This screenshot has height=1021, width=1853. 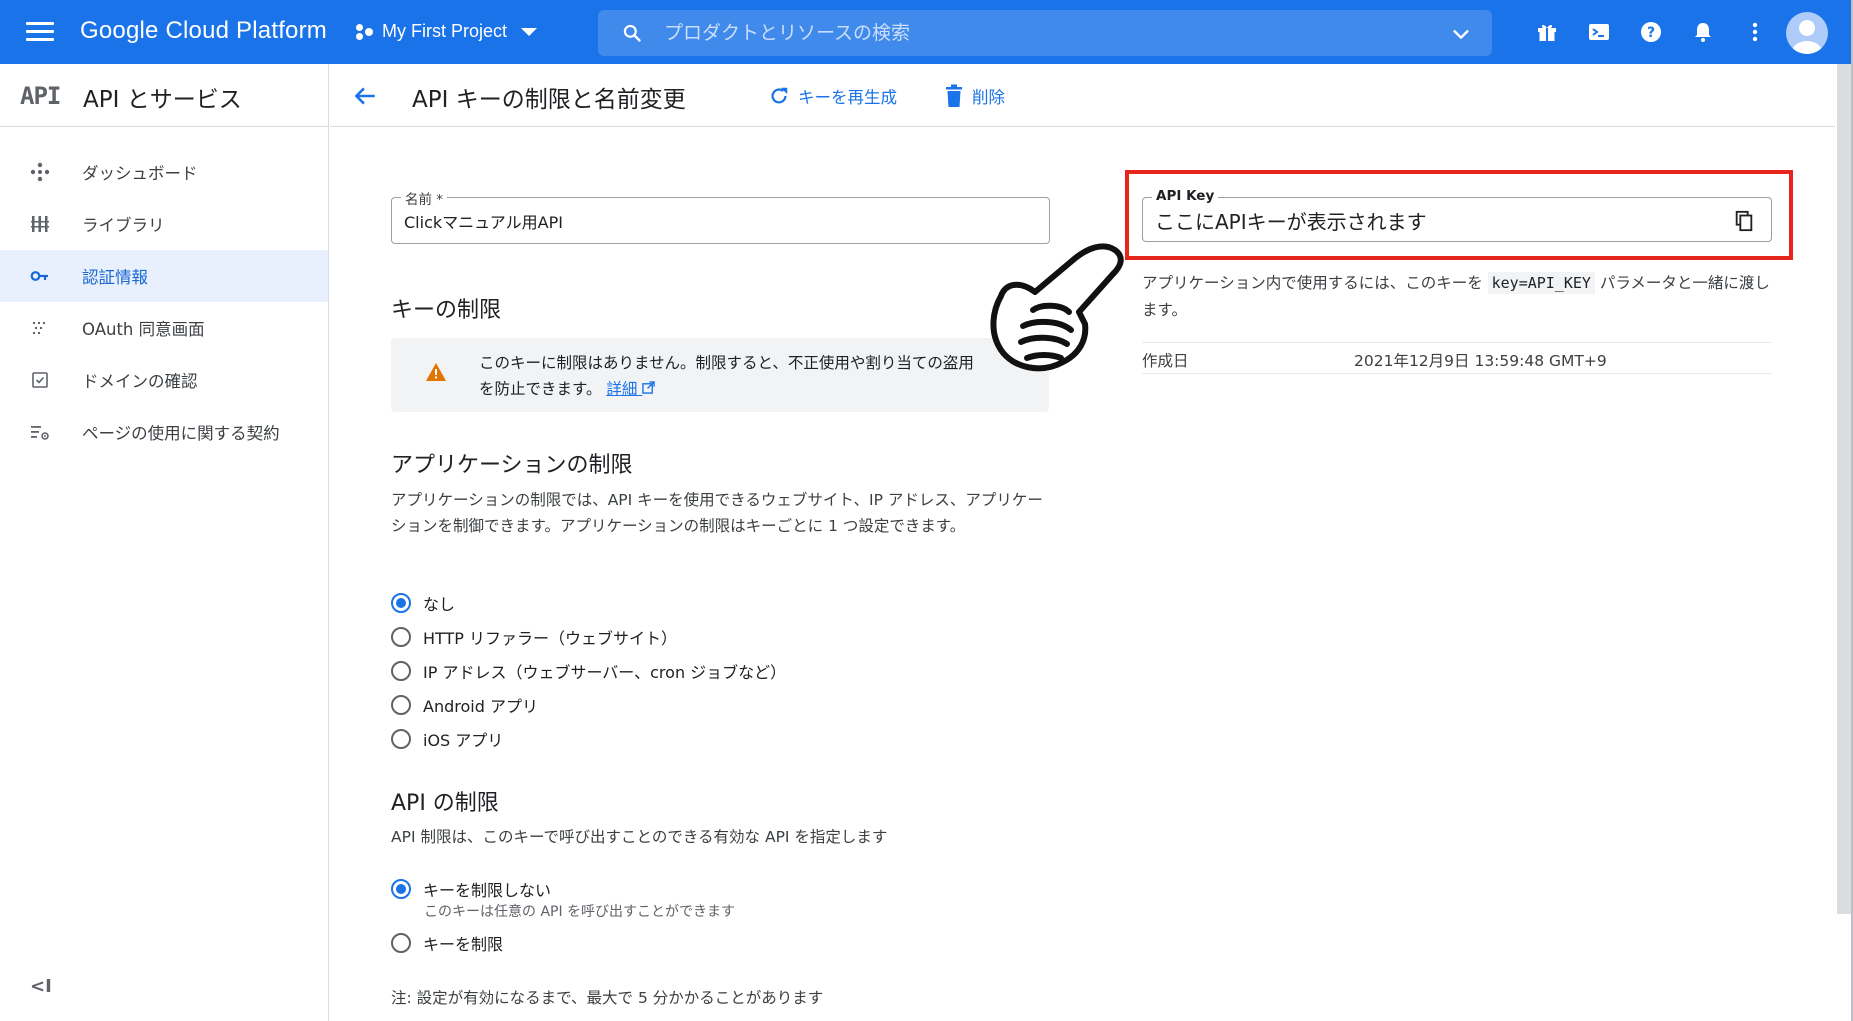 I want to click on name-field-label: 名前 *, so click(x=424, y=198).